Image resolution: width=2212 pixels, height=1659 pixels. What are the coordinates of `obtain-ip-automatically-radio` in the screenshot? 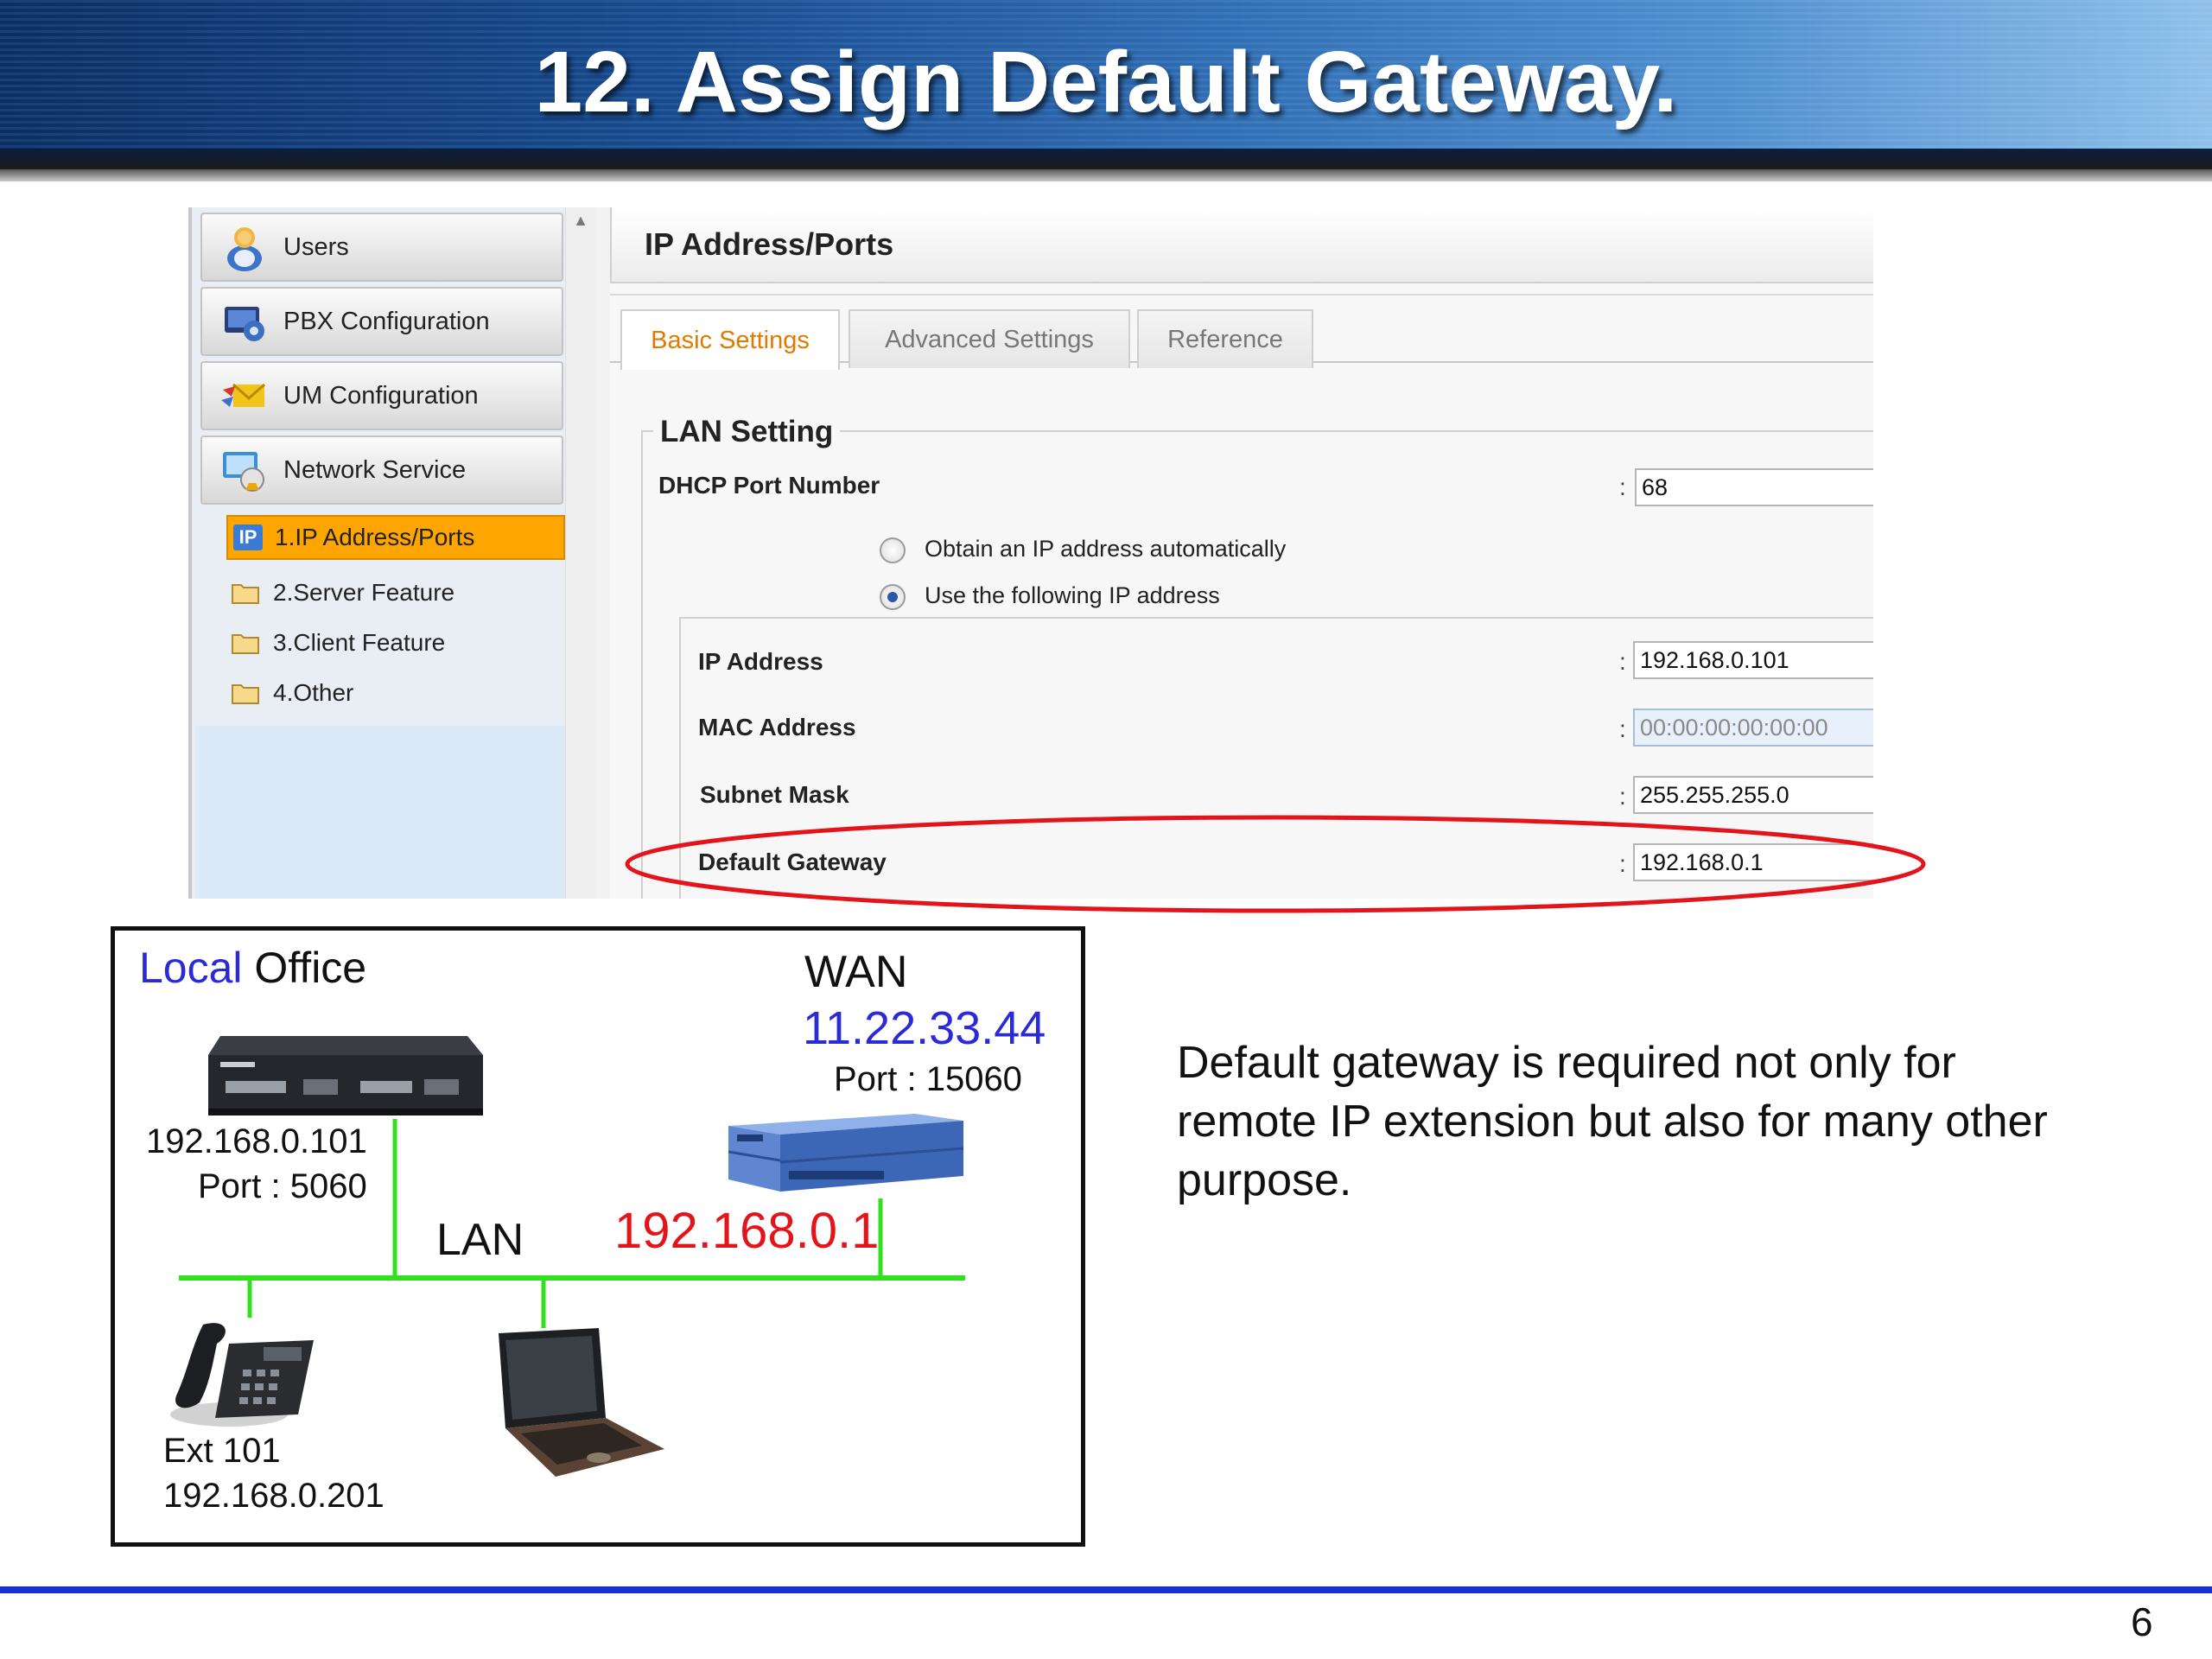 It's located at (893, 550).